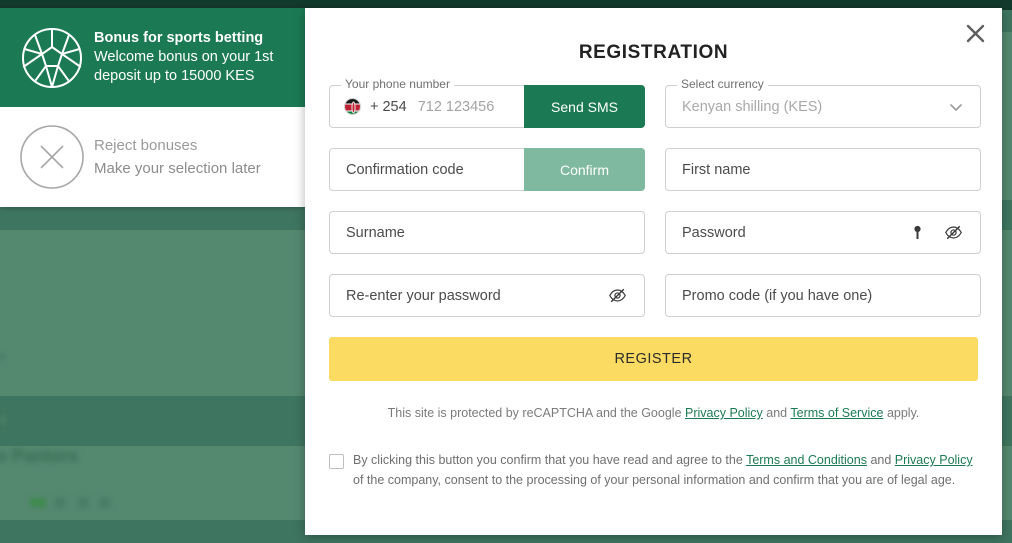 The image size is (1012, 543). Describe the element at coordinates (724, 413) in the screenshot. I see `recaptcha-privacy-policy-link: Privacy Policy` at that location.